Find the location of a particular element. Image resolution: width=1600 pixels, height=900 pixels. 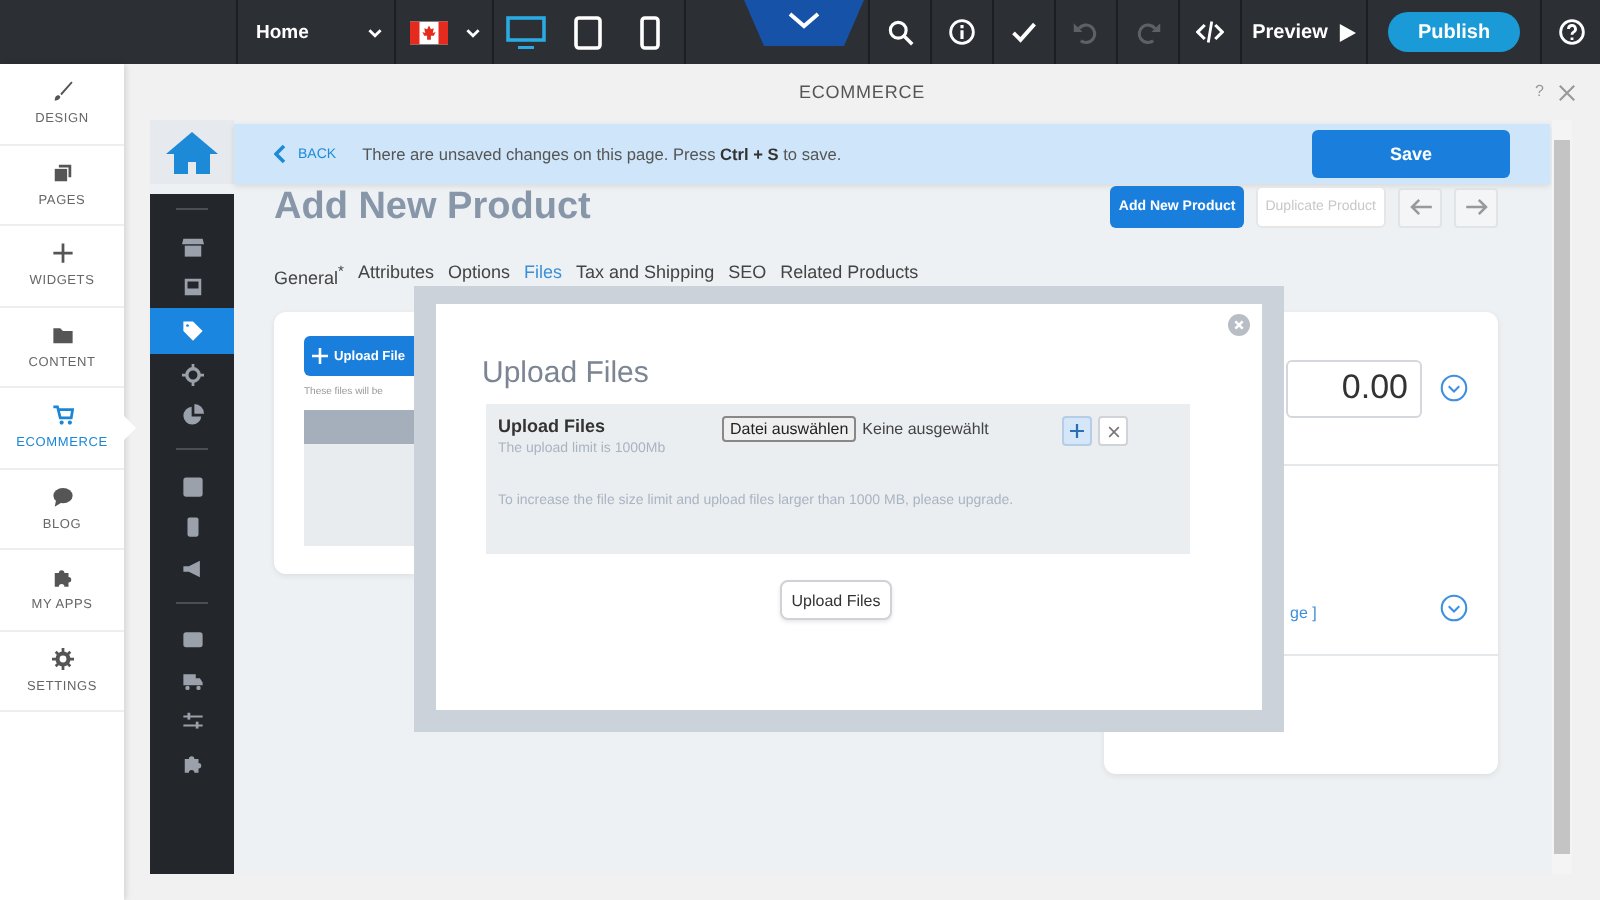

house-icon is located at coordinates (192, 152).